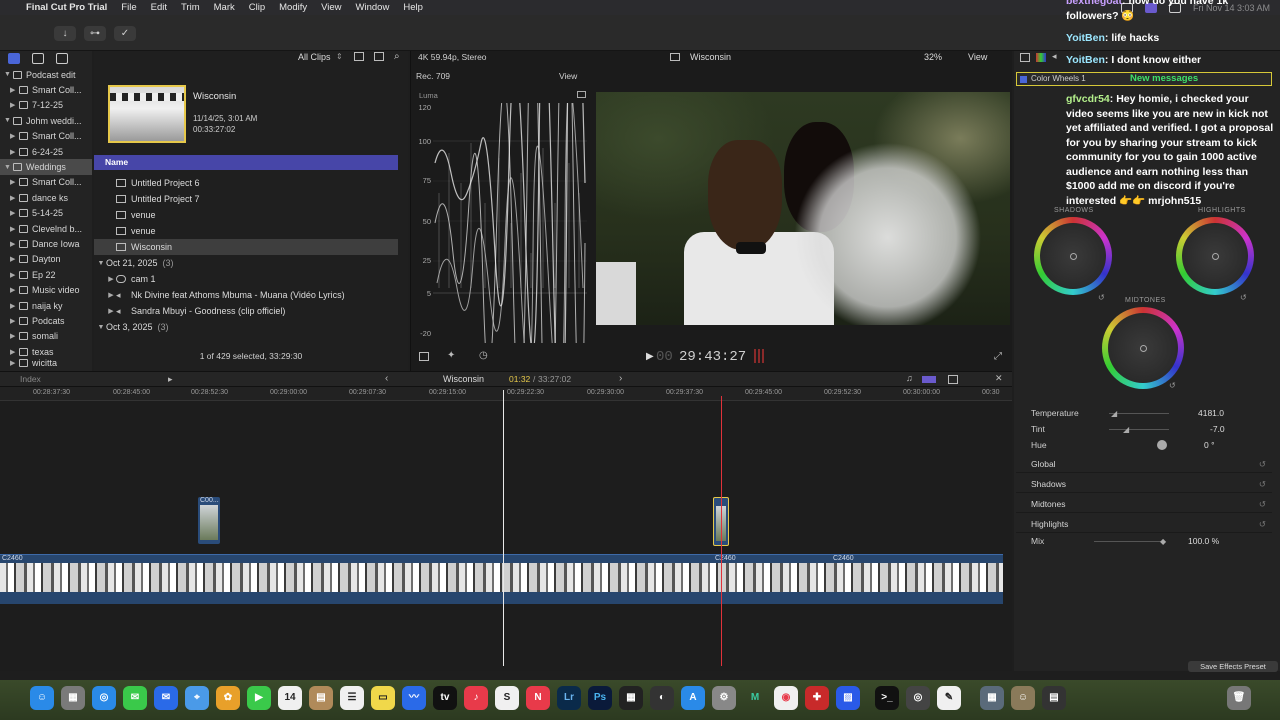 Image resolution: width=1280 pixels, height=720 pixels. I want to click on screenshot-icon: ◎, so click(918, 698).